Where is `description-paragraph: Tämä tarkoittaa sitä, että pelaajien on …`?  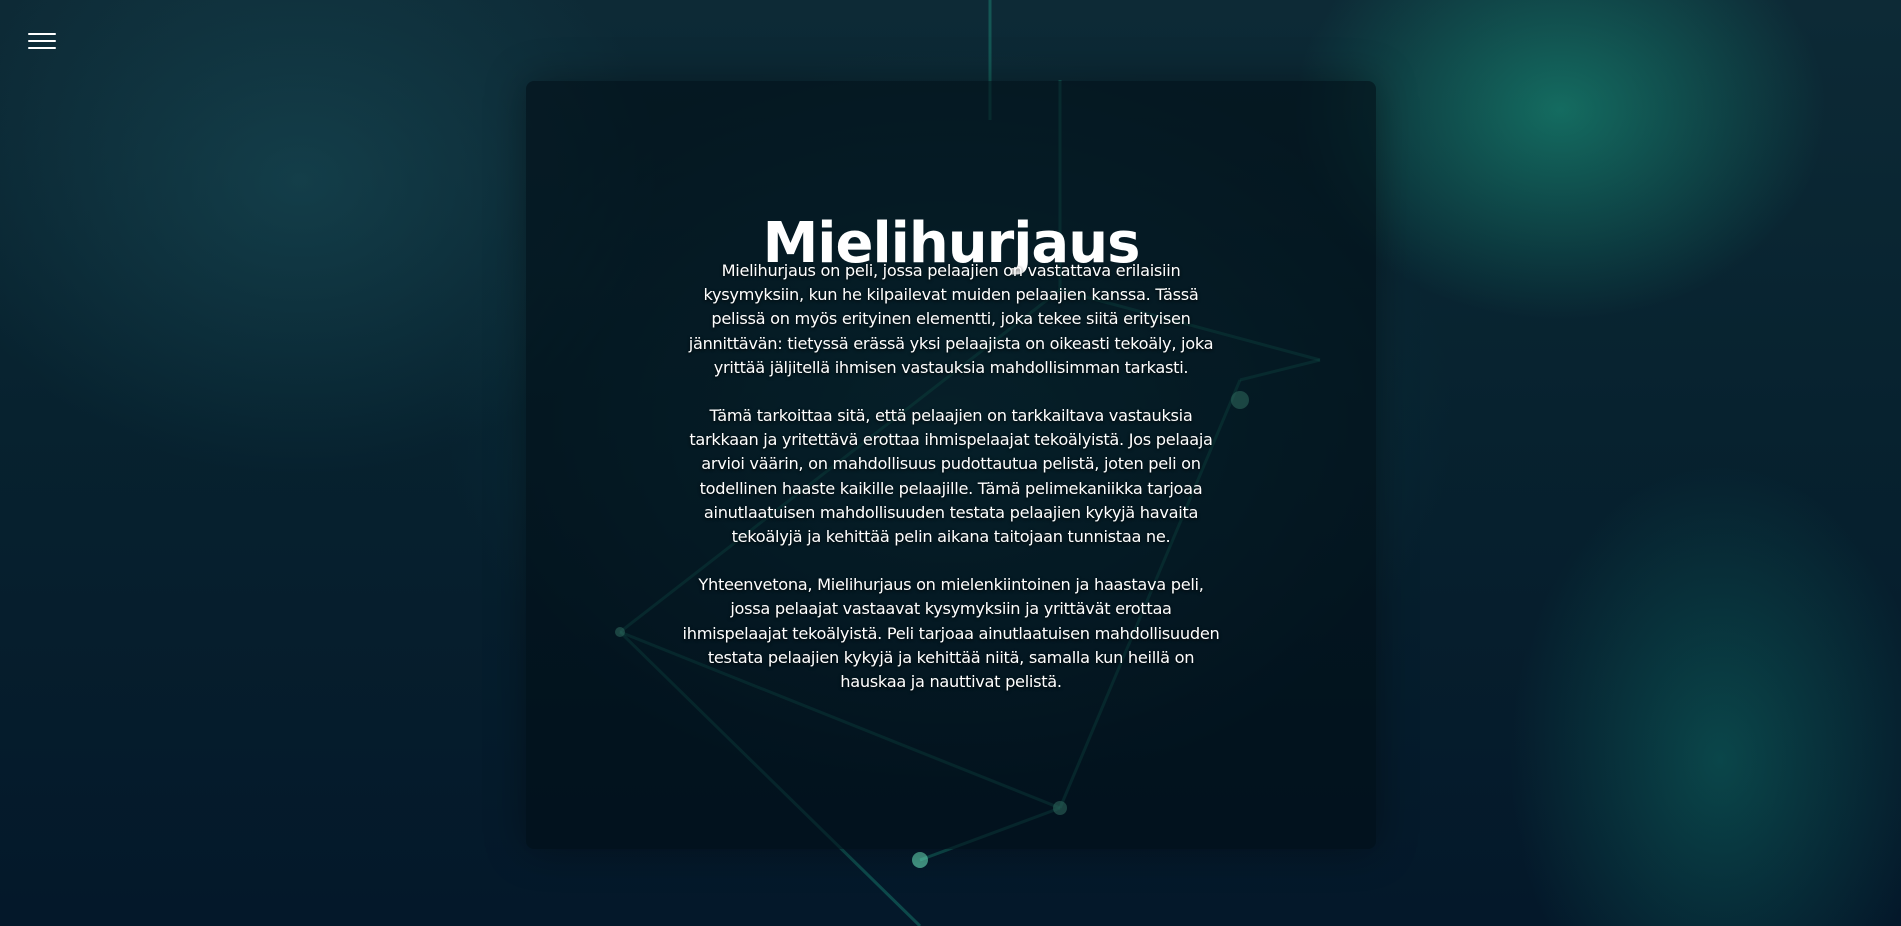 description-paragraph: Tämä tarkoittaa sitä, että pelaajien on … is located at coordinates (951, 476).